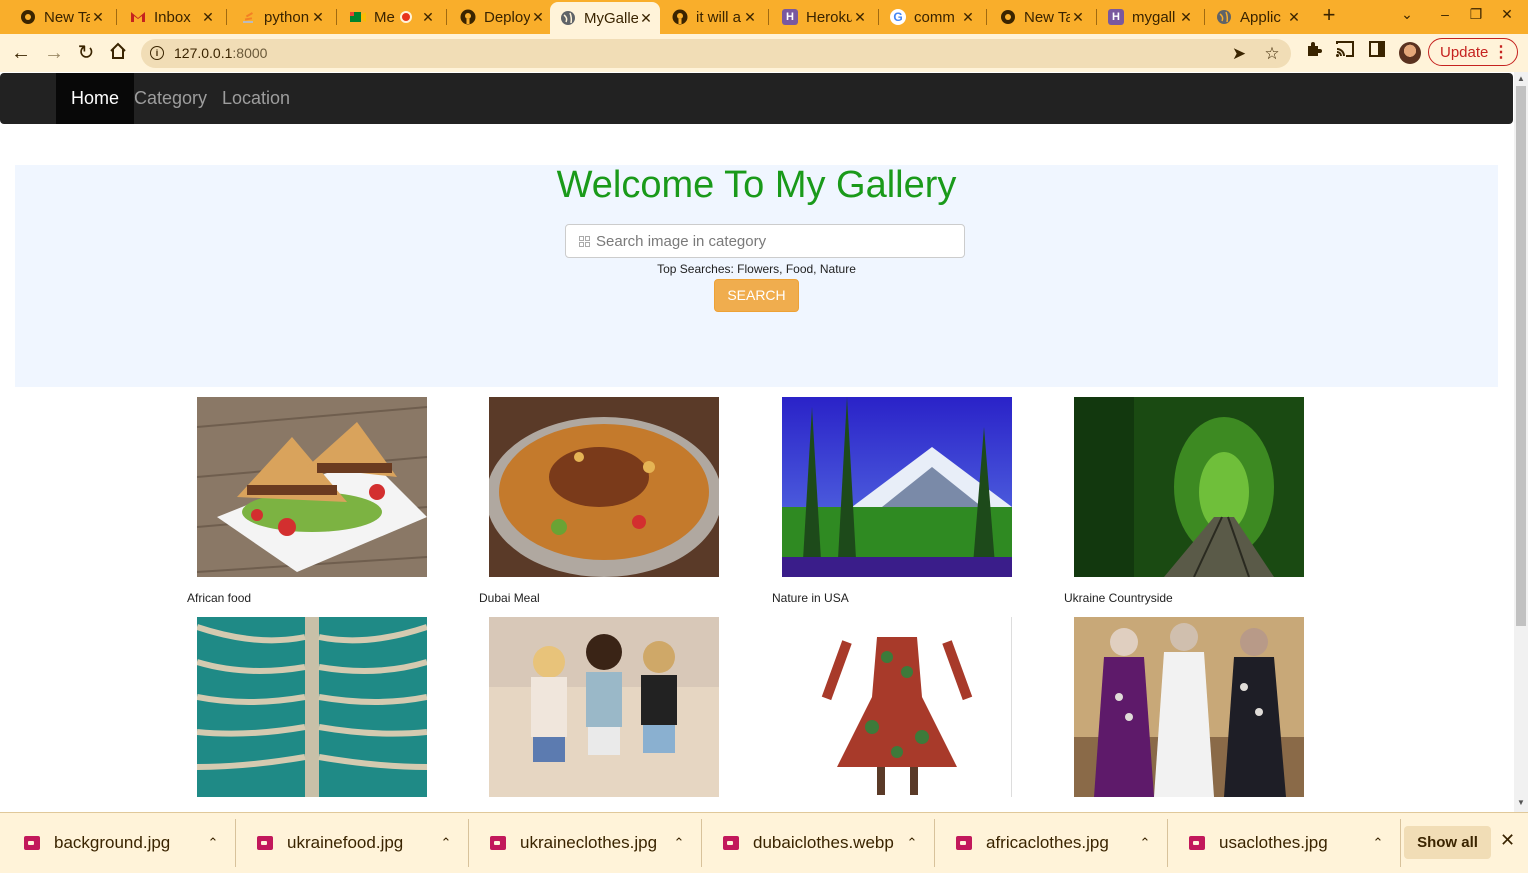 The image size is (1528, 873). What do you see at coordinates (120, 843) in the screenshot?
I see `download-item: background.jpg ⌃` at bounding box center [120, 843].